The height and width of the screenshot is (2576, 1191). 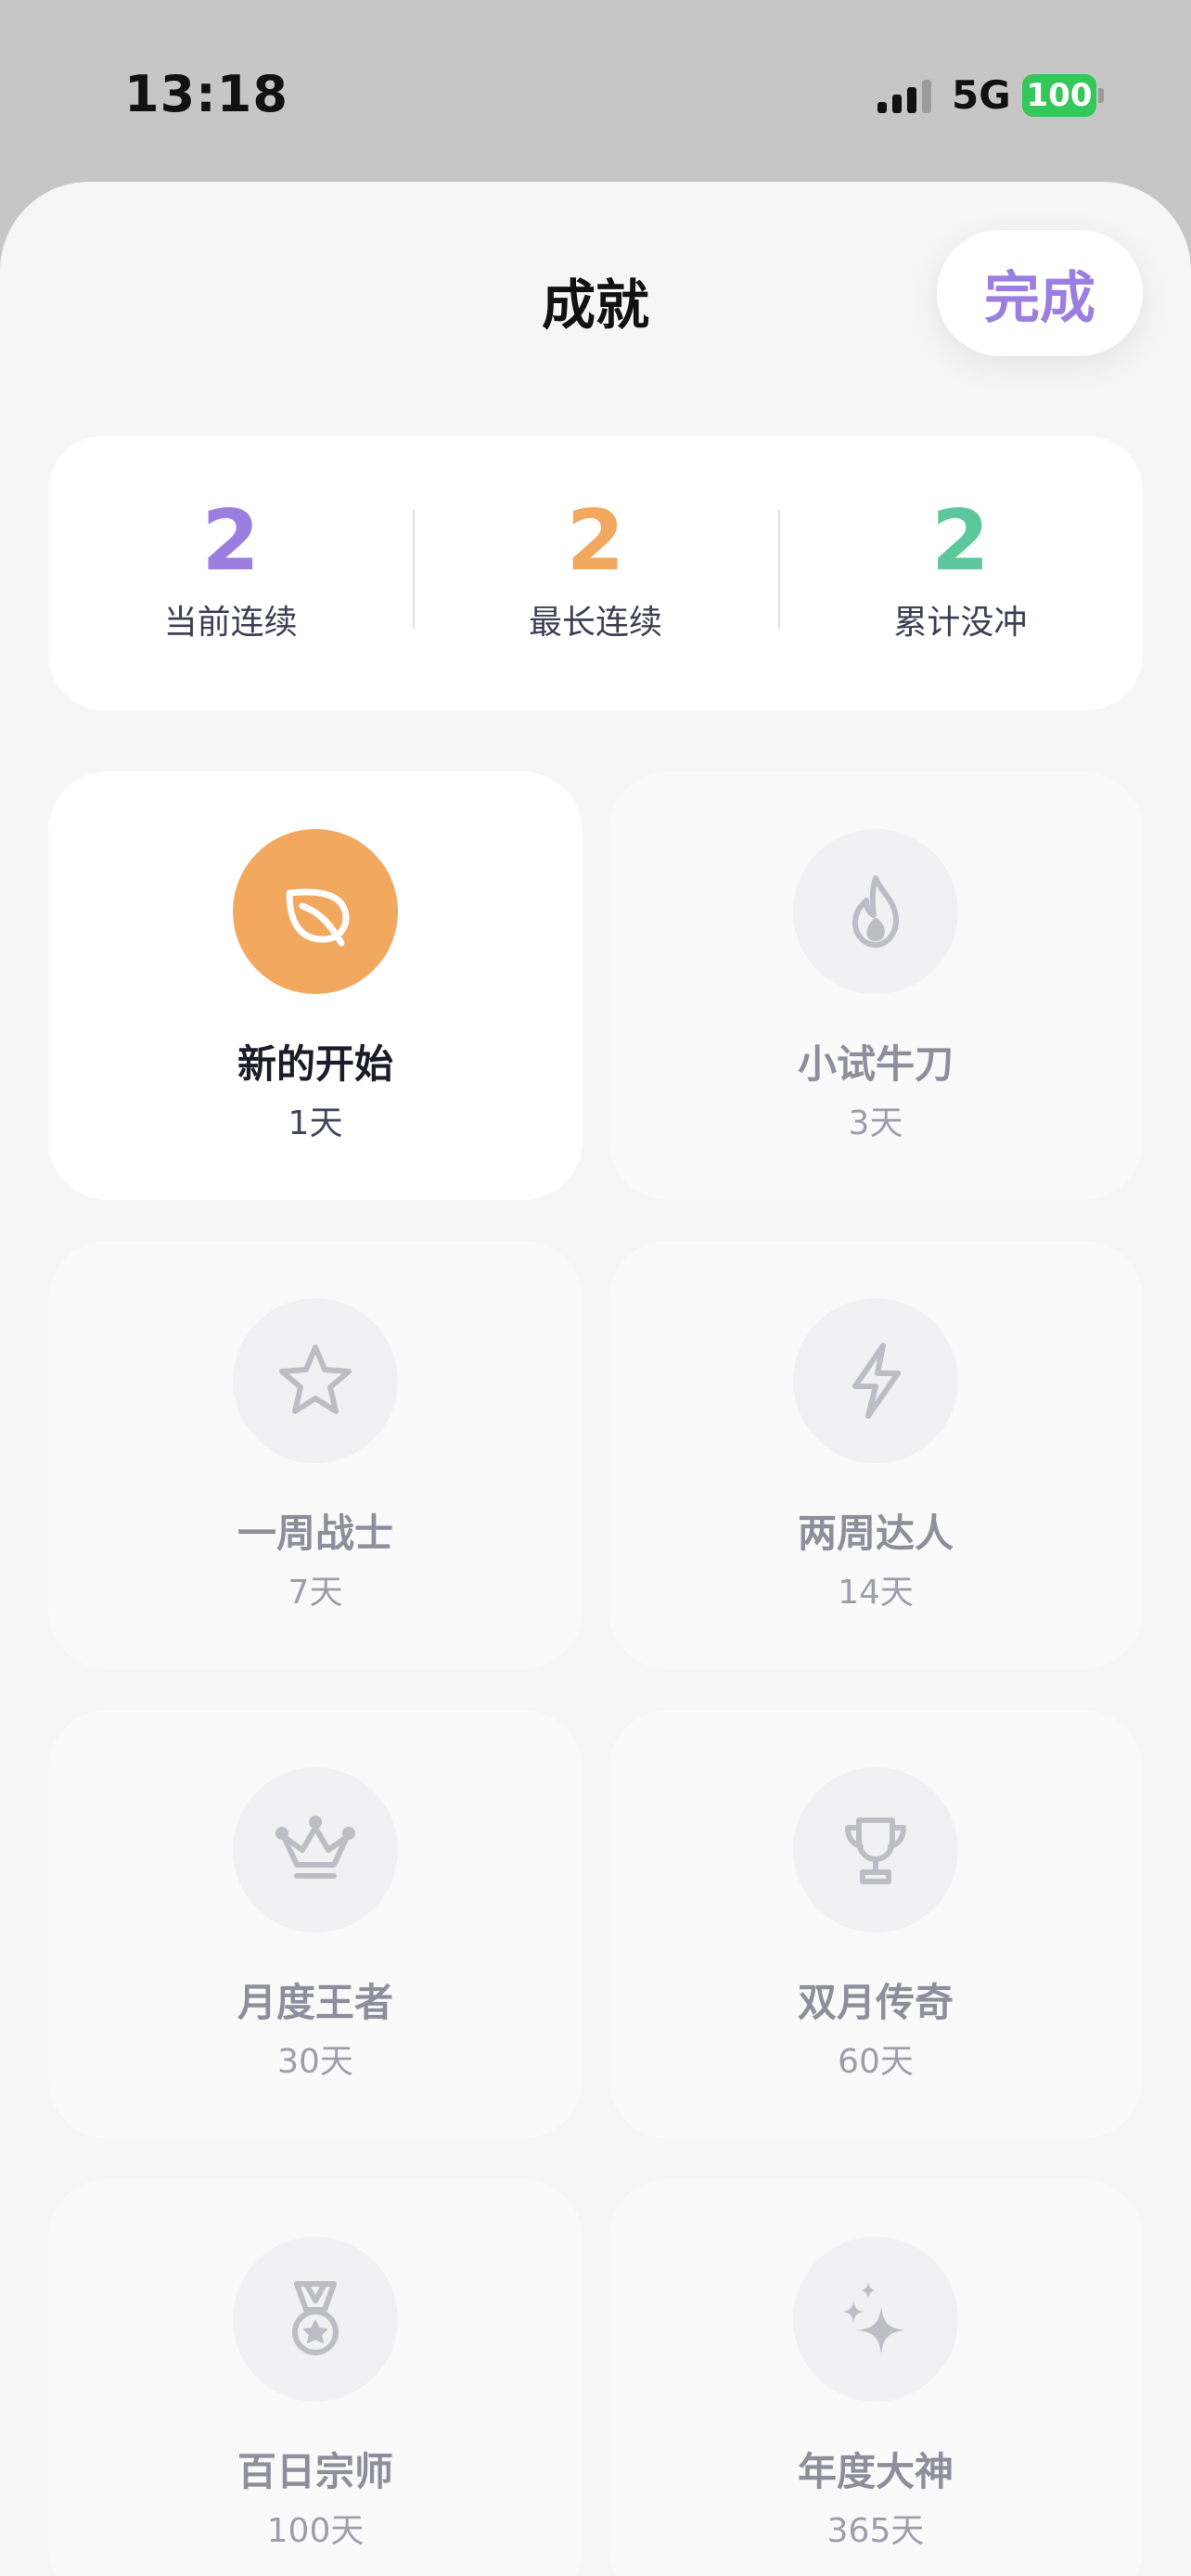 I want to click on badge-card: 小试牛刀 3天, so click(x=875, y=986).